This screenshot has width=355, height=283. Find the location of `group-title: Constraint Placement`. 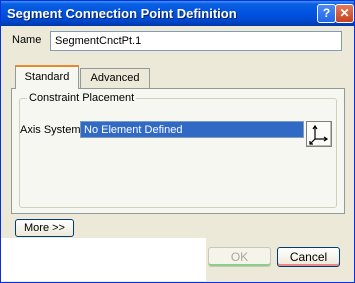

group-title: Constraint Placement is located at coordinates (82, 98).